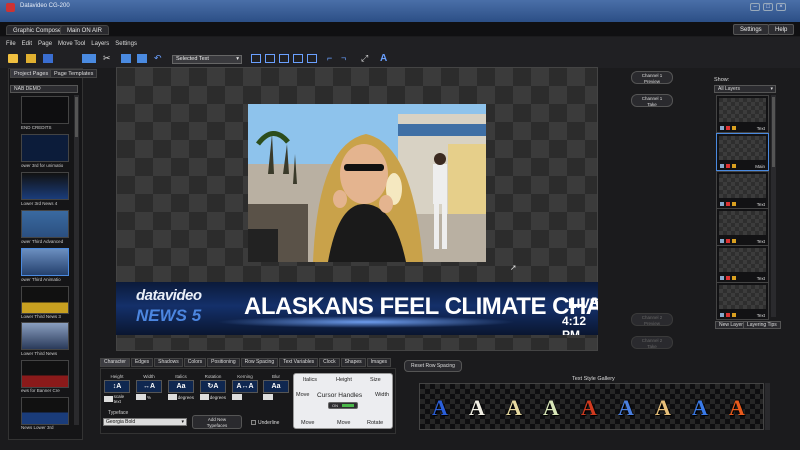 The height and width of the screenshot is (450, 800). What do you see at coordinates (44, 89) in the screenshot?
I see `project-select: NAB DEMO` at bounding box center [44, 89].